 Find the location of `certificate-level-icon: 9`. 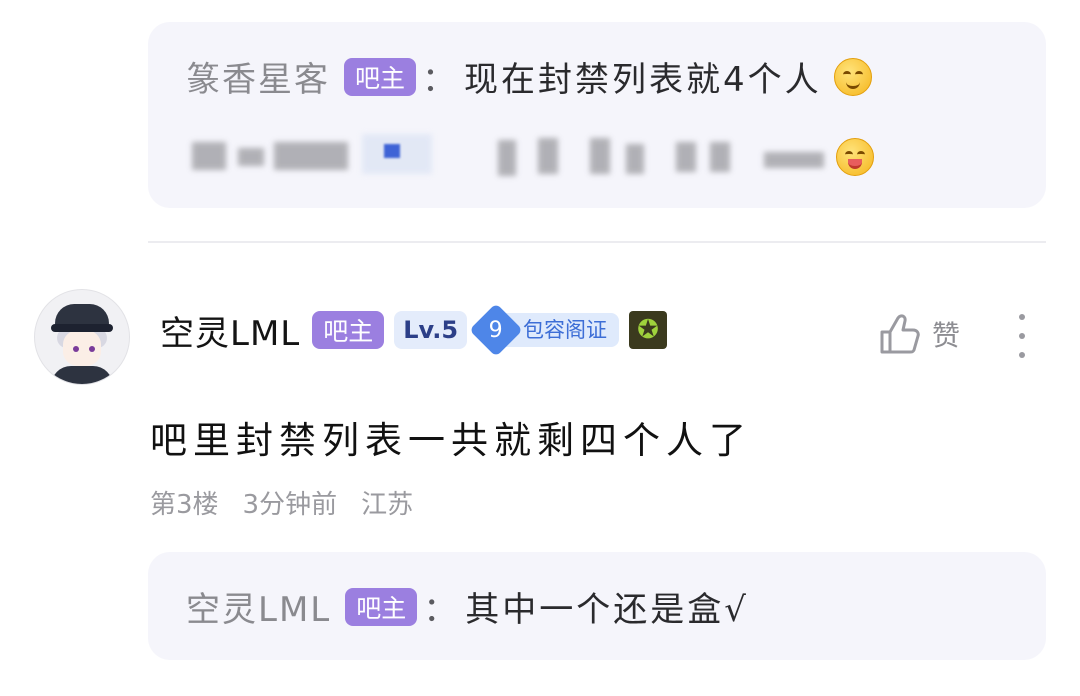

certificate-level-icon: 9 is located at coordinates (496, 330).